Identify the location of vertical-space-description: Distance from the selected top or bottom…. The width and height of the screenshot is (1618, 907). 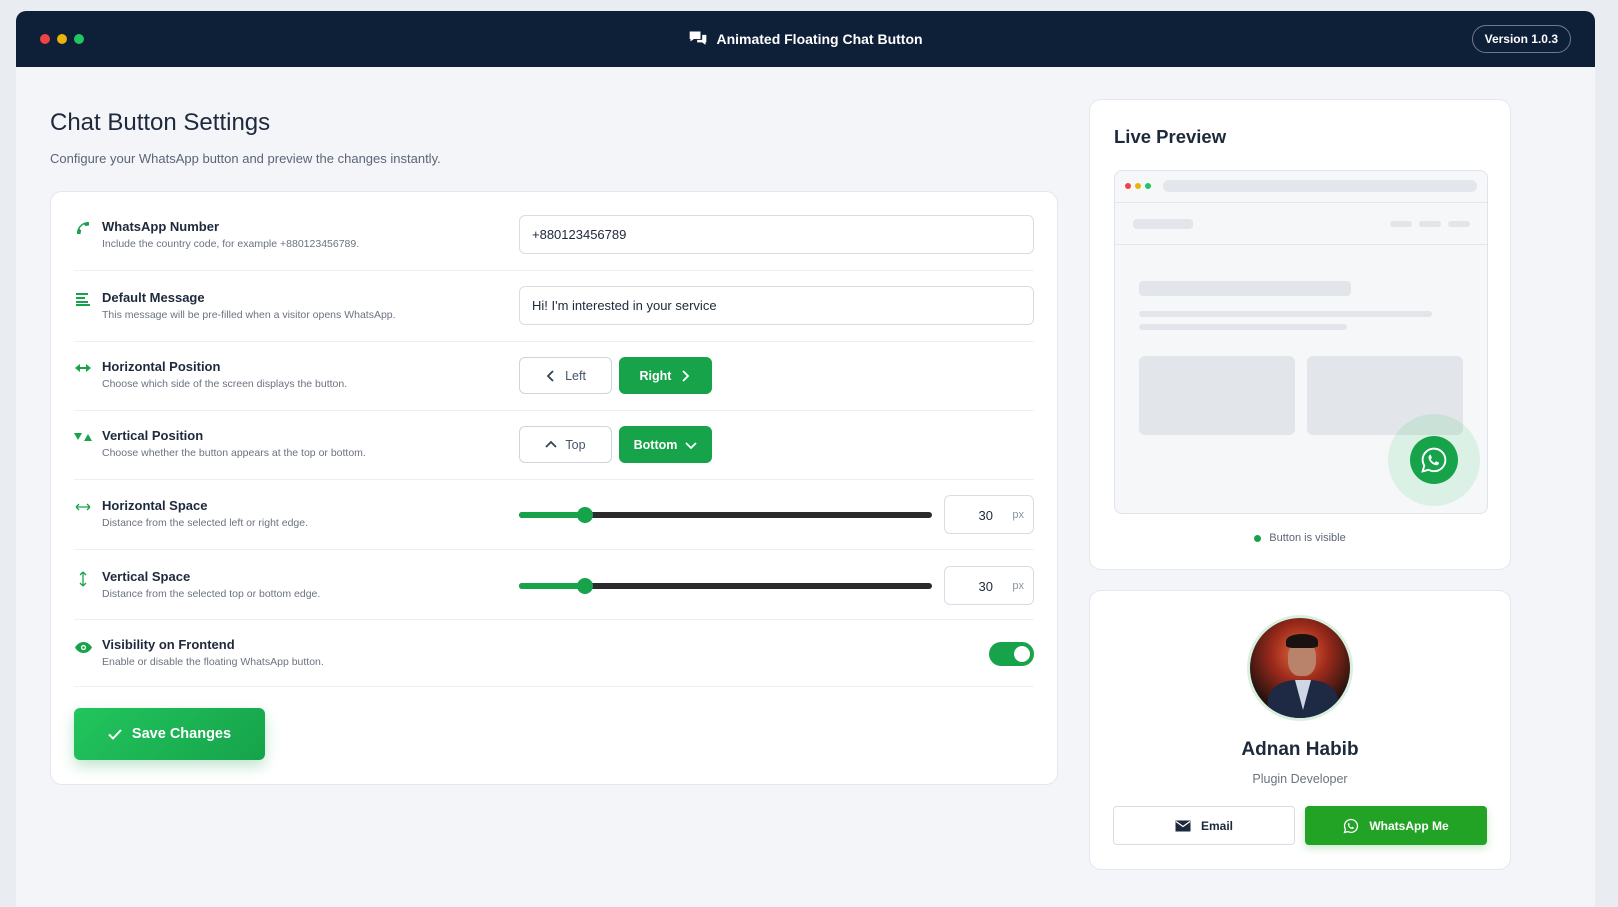
(211, 594).